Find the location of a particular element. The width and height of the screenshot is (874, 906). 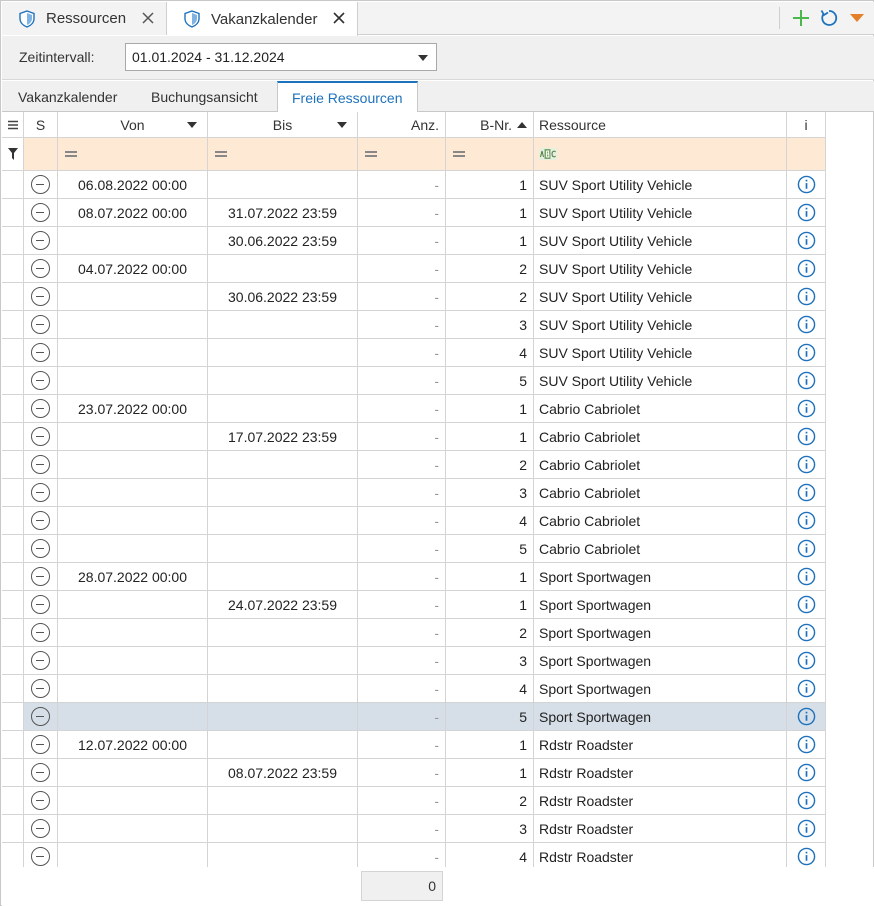

table-row: 17.07.2022 23:59-1 Cabrio Cabriolet is located at coordinates (414, 437).